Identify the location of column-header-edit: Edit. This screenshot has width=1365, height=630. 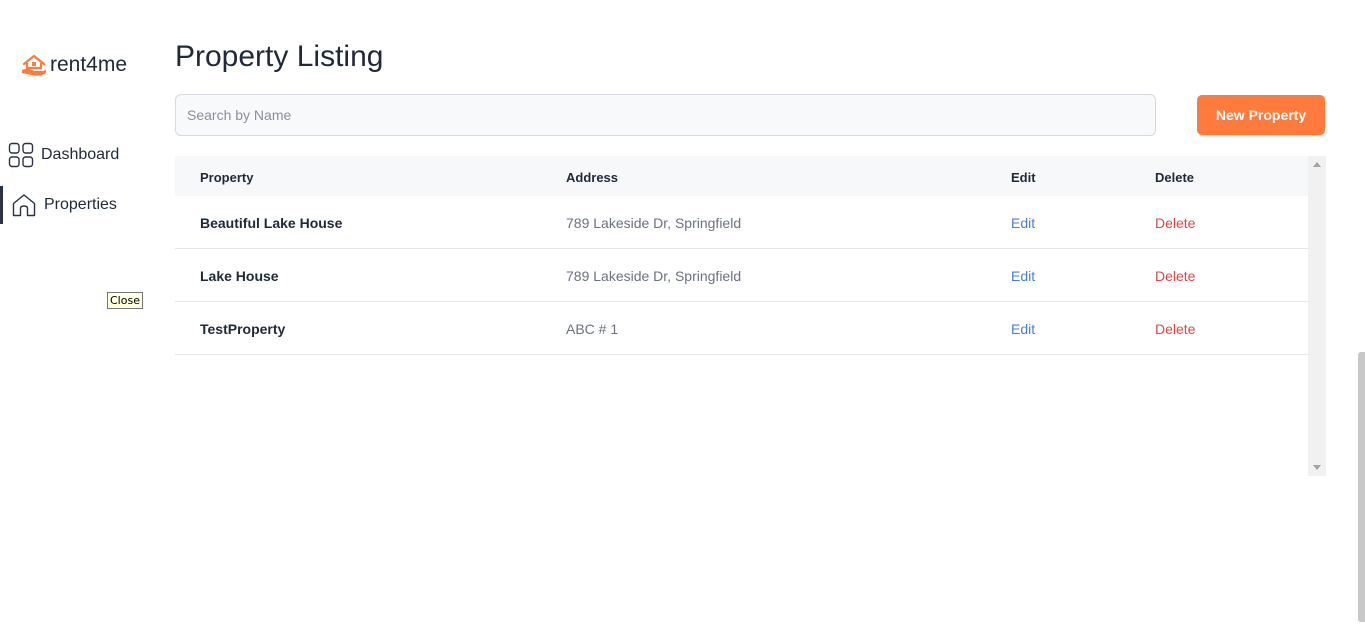
(1023, 177).